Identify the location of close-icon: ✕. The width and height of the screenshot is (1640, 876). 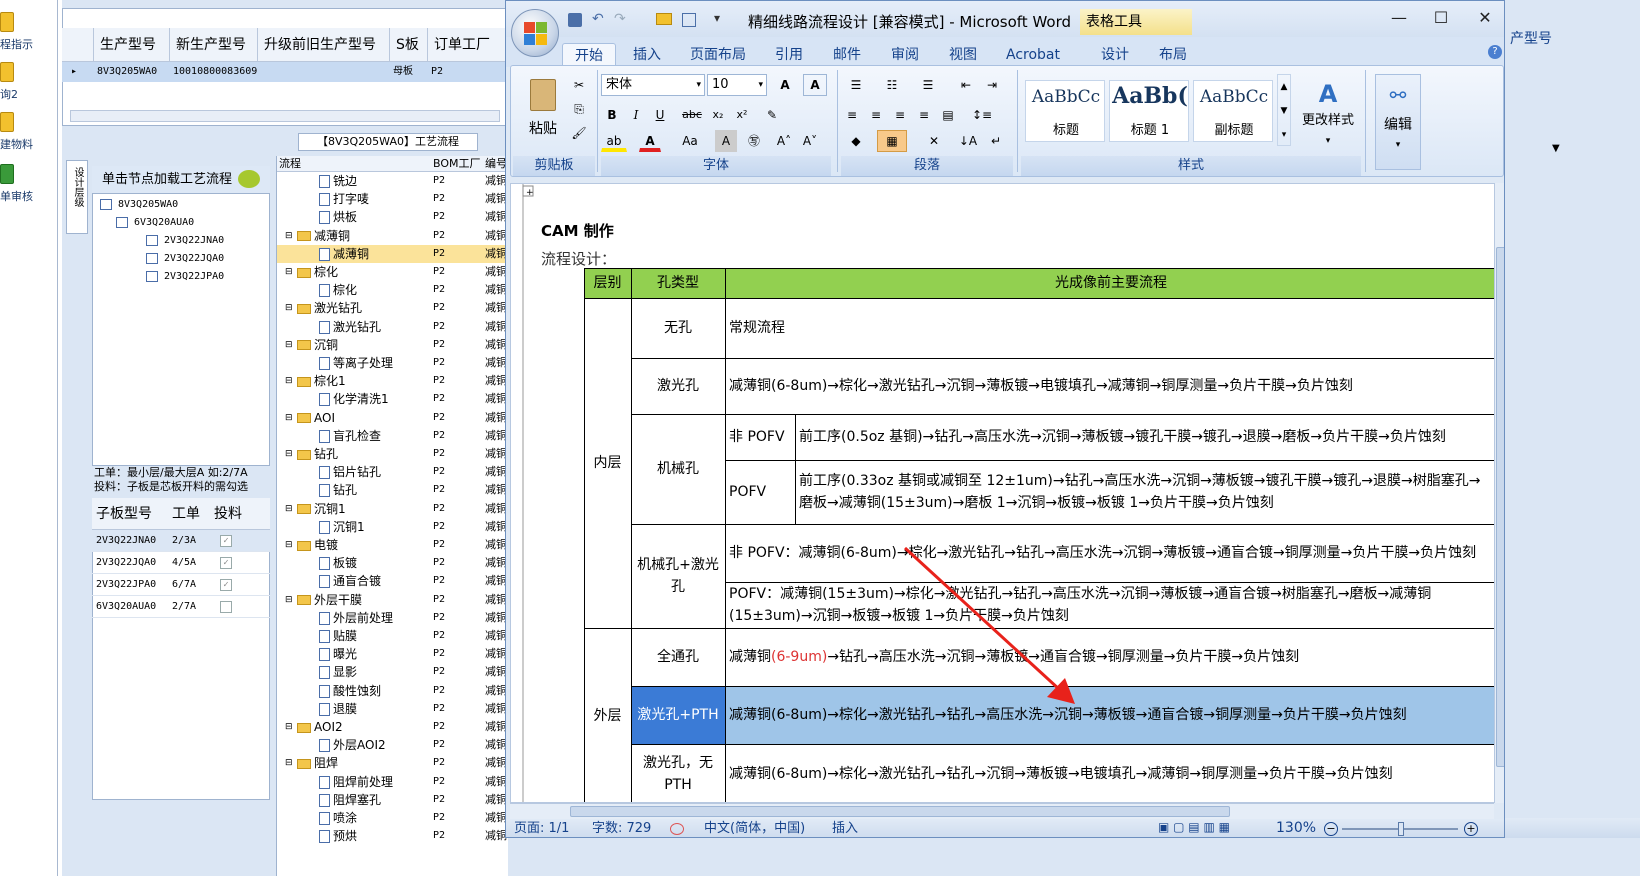
(1485, 18).